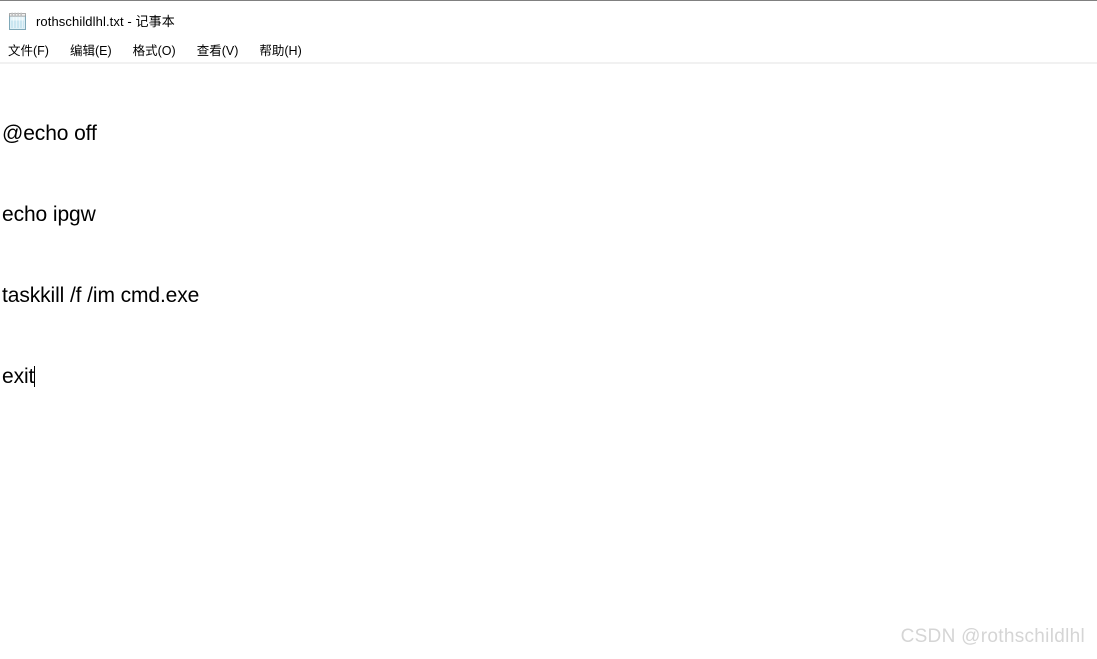  Describe the element at coordinates (105, 21) in the screenshot. I see `window-title: rothschildlhl.txt - 记事本` at that location.